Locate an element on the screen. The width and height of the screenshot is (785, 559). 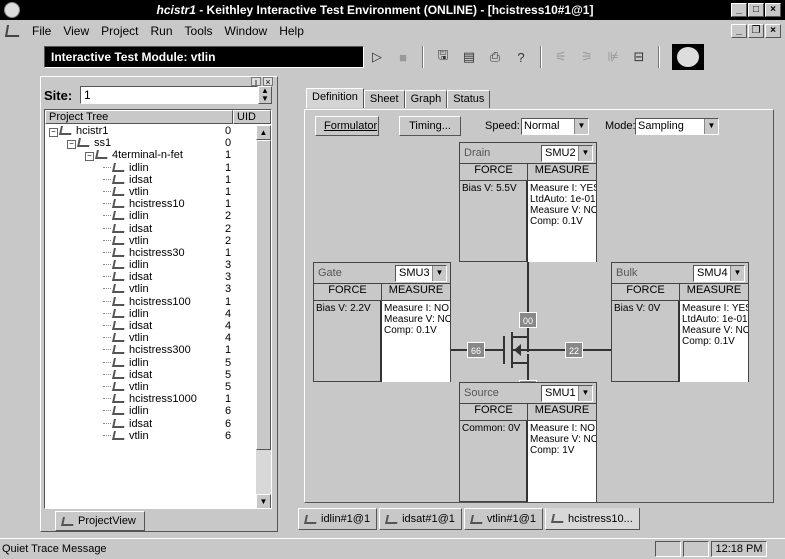
tree-row: hcistress300 1 is located at coordinates (151, 350).